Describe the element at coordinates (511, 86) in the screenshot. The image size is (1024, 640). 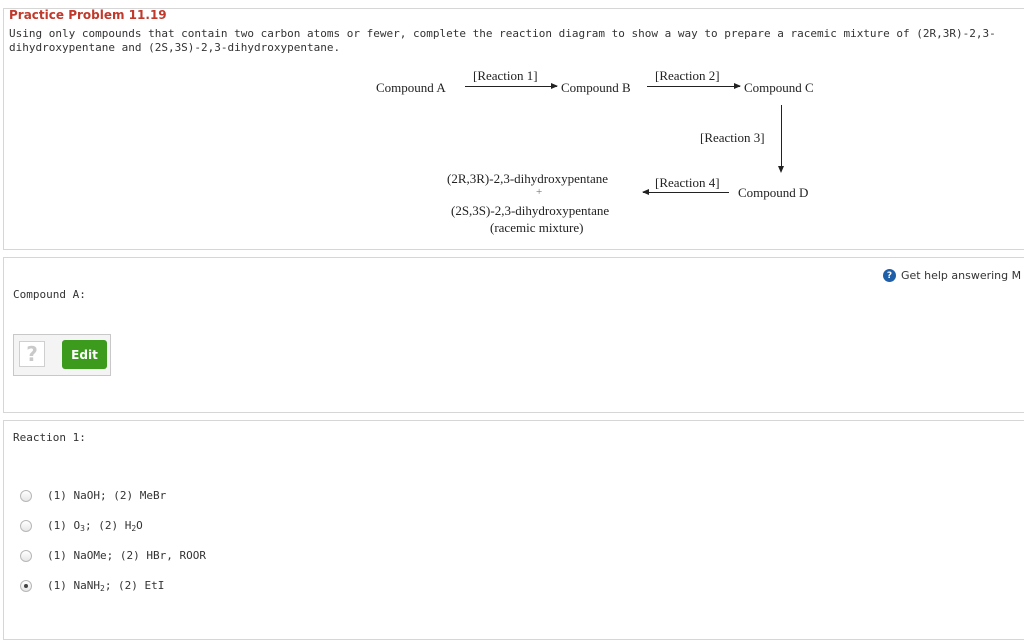
I see `reaction-1-arrow` at that location.